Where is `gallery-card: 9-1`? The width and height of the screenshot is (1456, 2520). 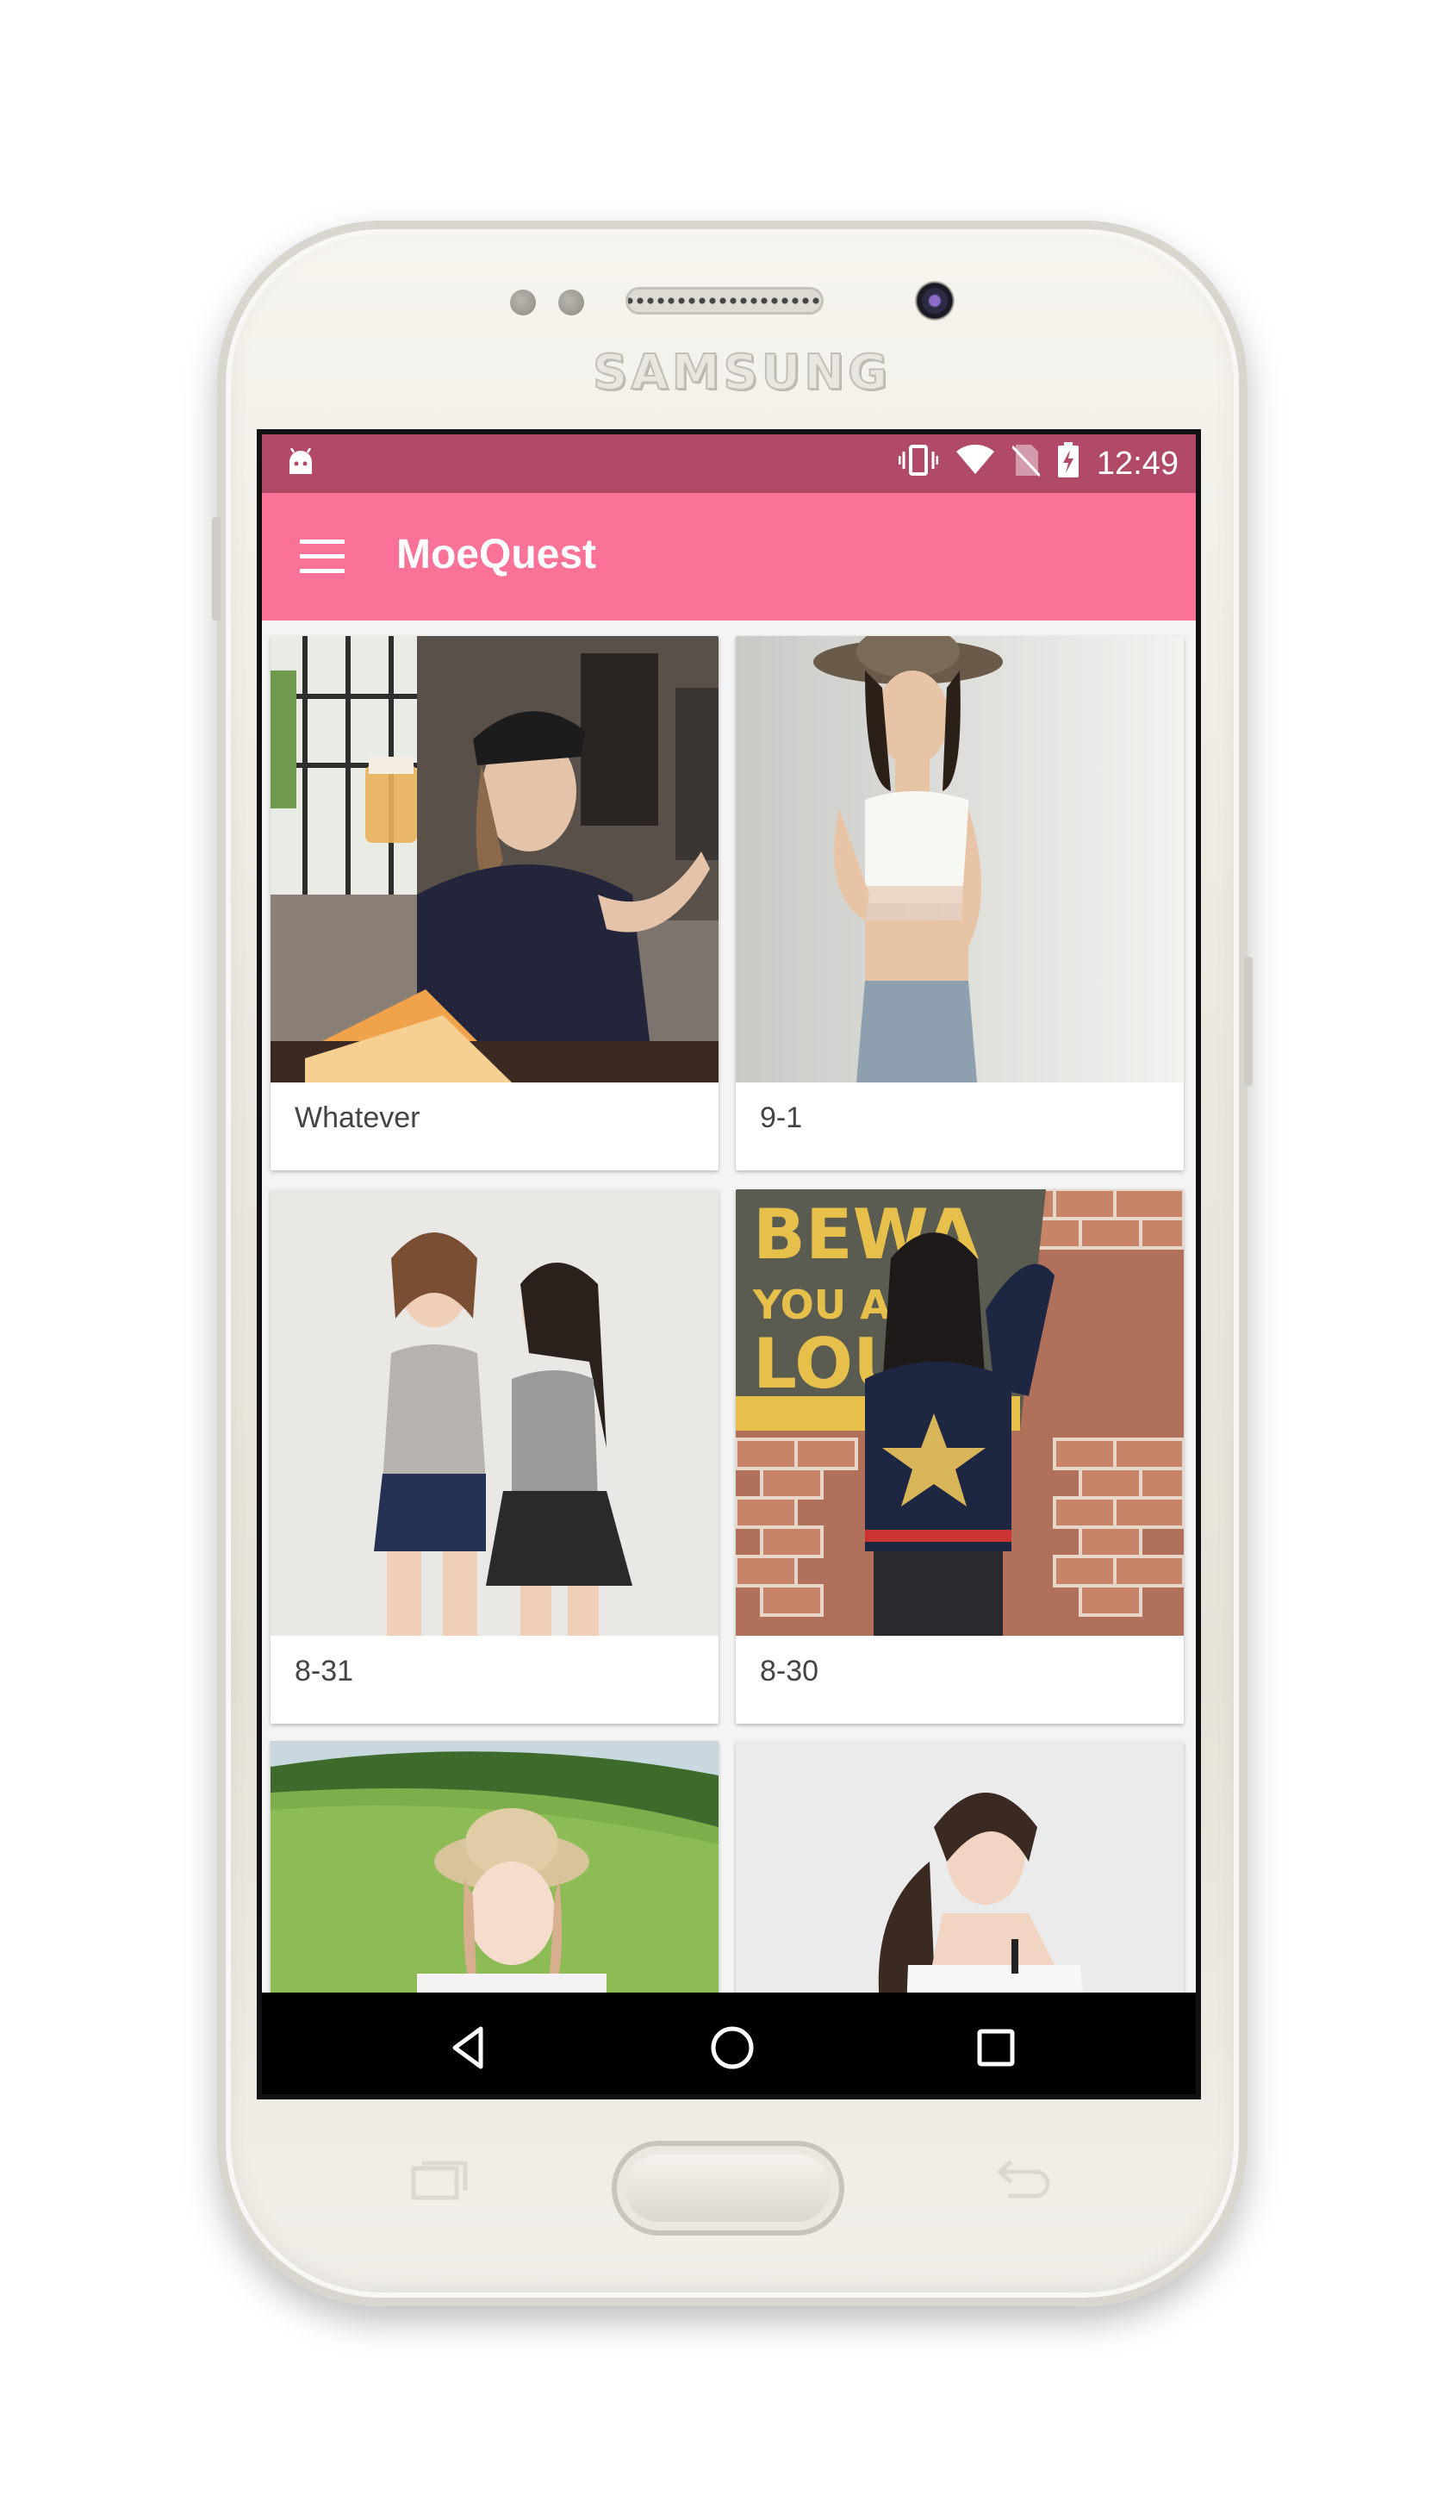
gallery-card: 9-1 is located at coordinates (960, 903).